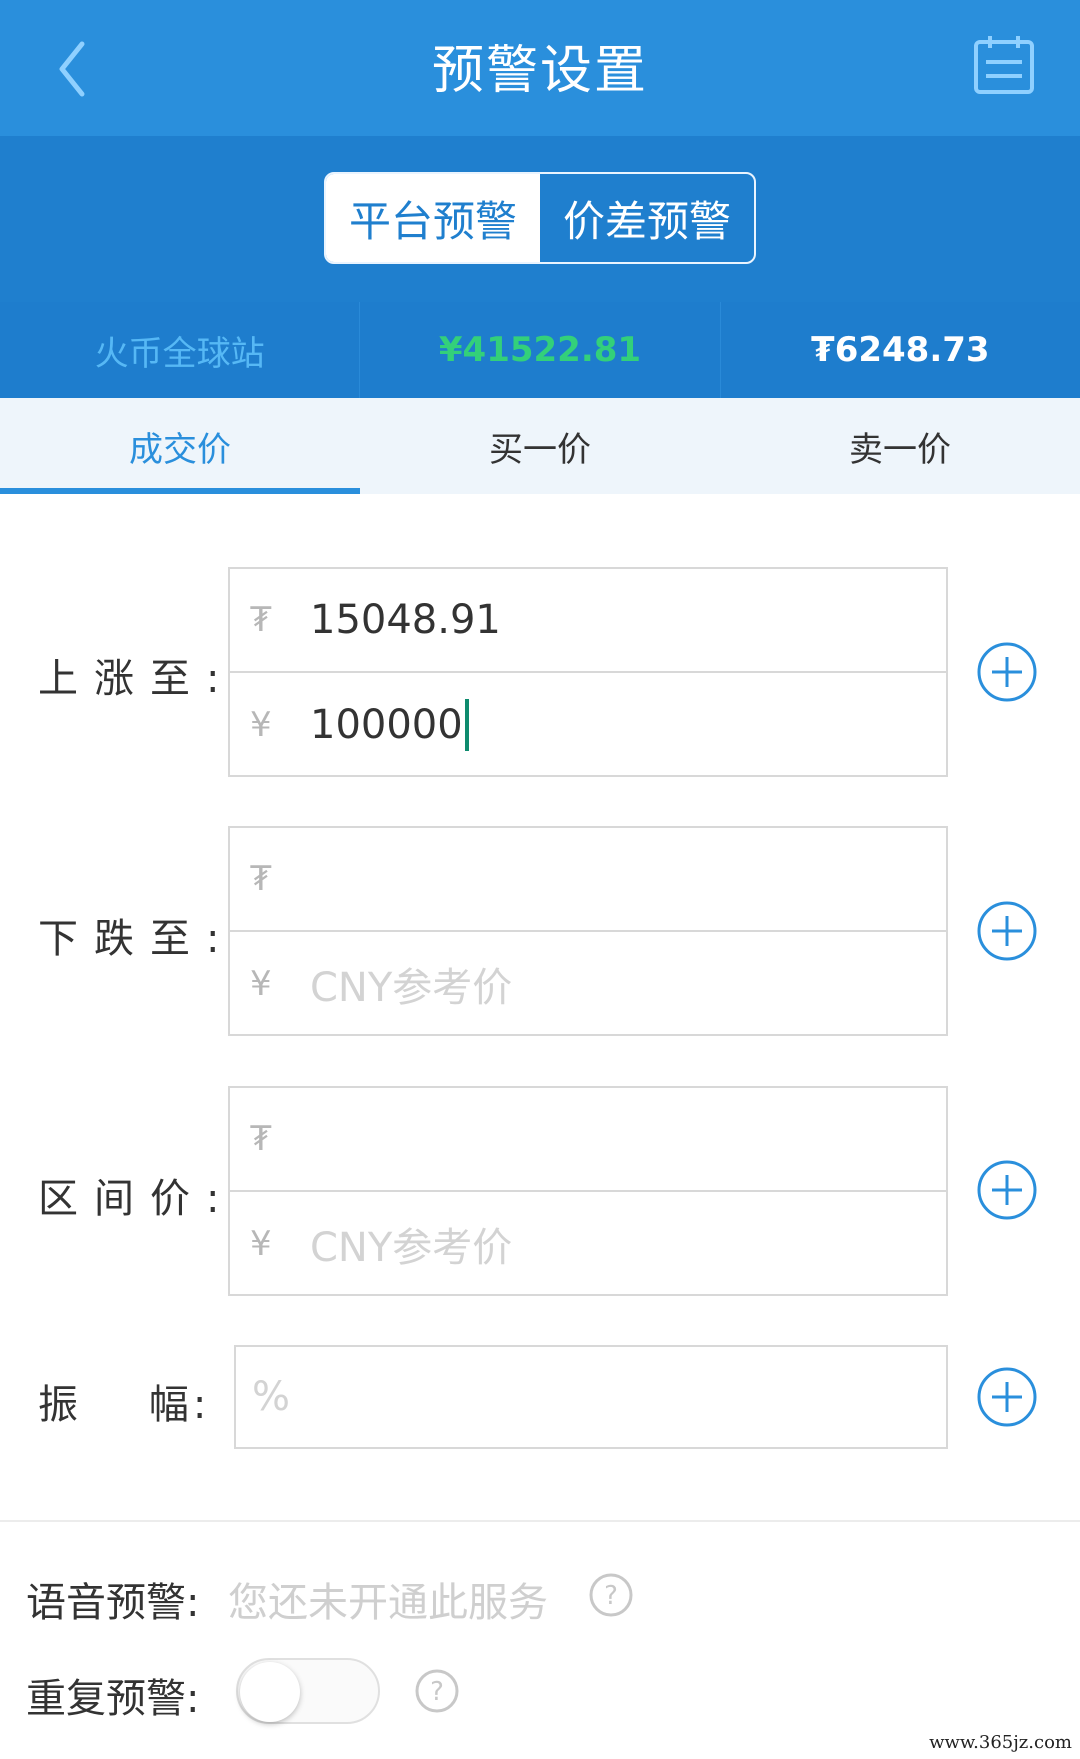  Describe the element at coordinates (405, 620) in the screenshot. I see `rise-usdt-value: 15048.91` at that location.